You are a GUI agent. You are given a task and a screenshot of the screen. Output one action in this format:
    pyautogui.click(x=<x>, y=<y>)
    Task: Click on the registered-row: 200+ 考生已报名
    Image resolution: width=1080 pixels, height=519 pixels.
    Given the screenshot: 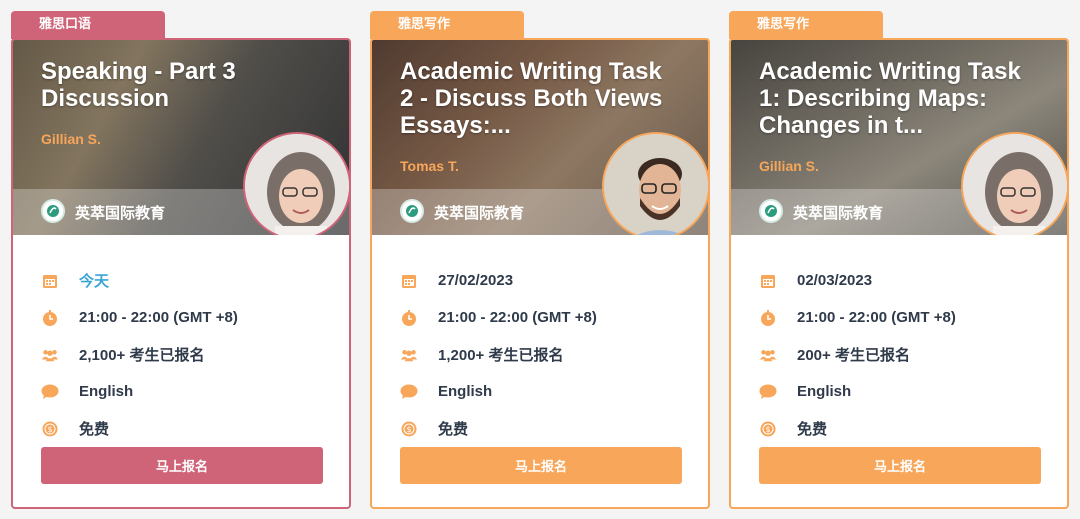 What is the action you would take?
    pyautogui.click(x=857, y=354)
    